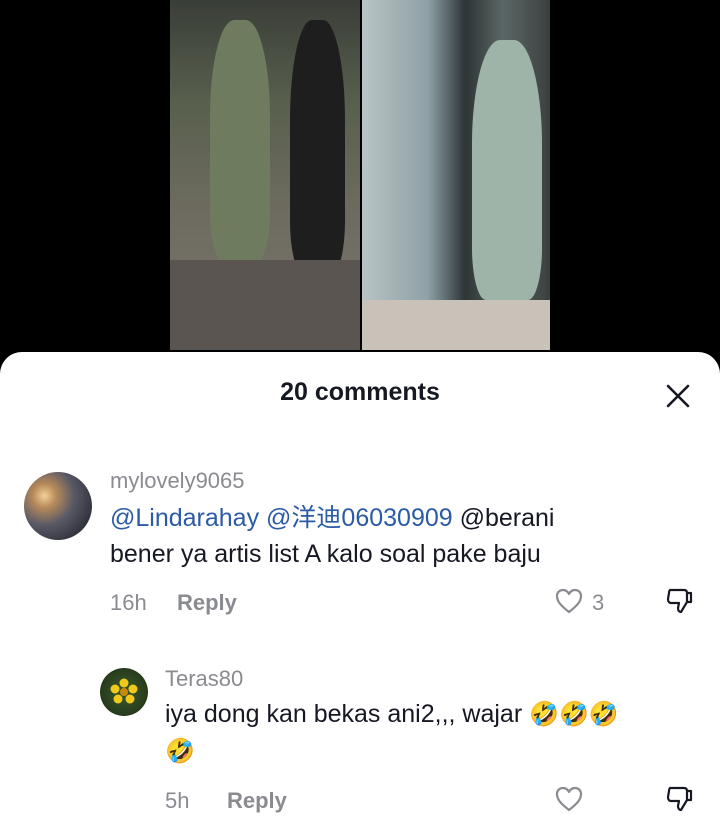 This screenshot has height=838, width=720. What do you see at coordinates (435, 733) in the screenshot?
I see `comment-text: iya dong kan bekas ani2,,, wajar 🤣🤣🤣 🤣` at bounding box center [435, 733].